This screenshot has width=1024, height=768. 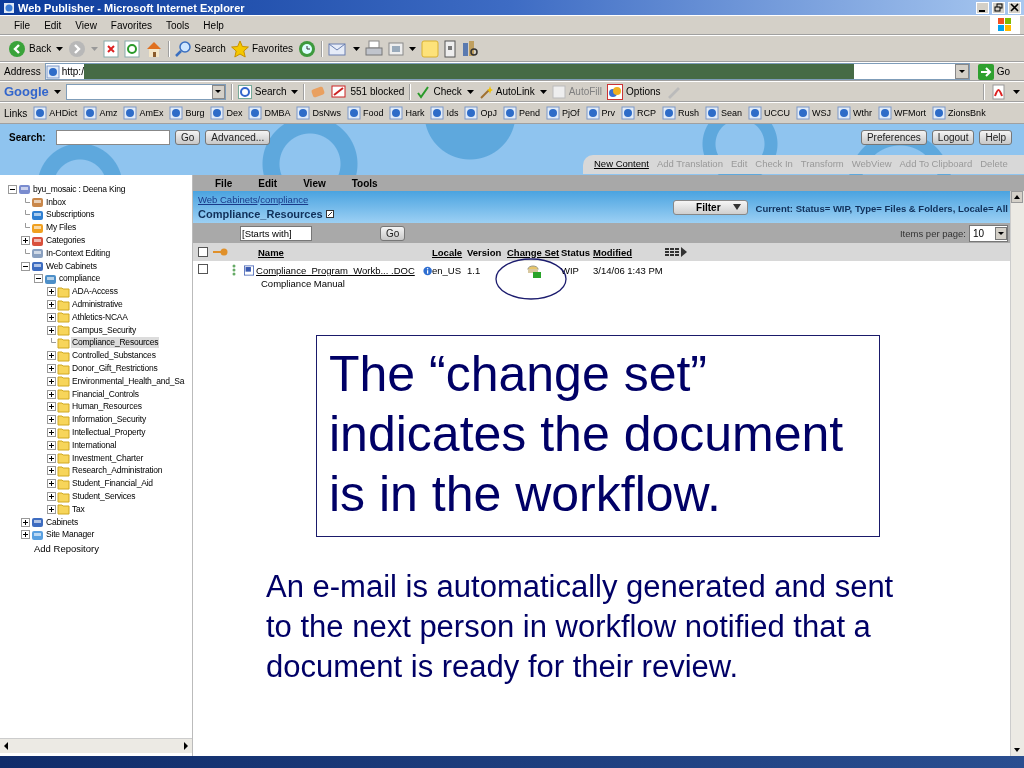 What do you see at coordinates (724, 113) in the screenshot?
I see `favorite-link: Sean` at bounding box center [724, 113].